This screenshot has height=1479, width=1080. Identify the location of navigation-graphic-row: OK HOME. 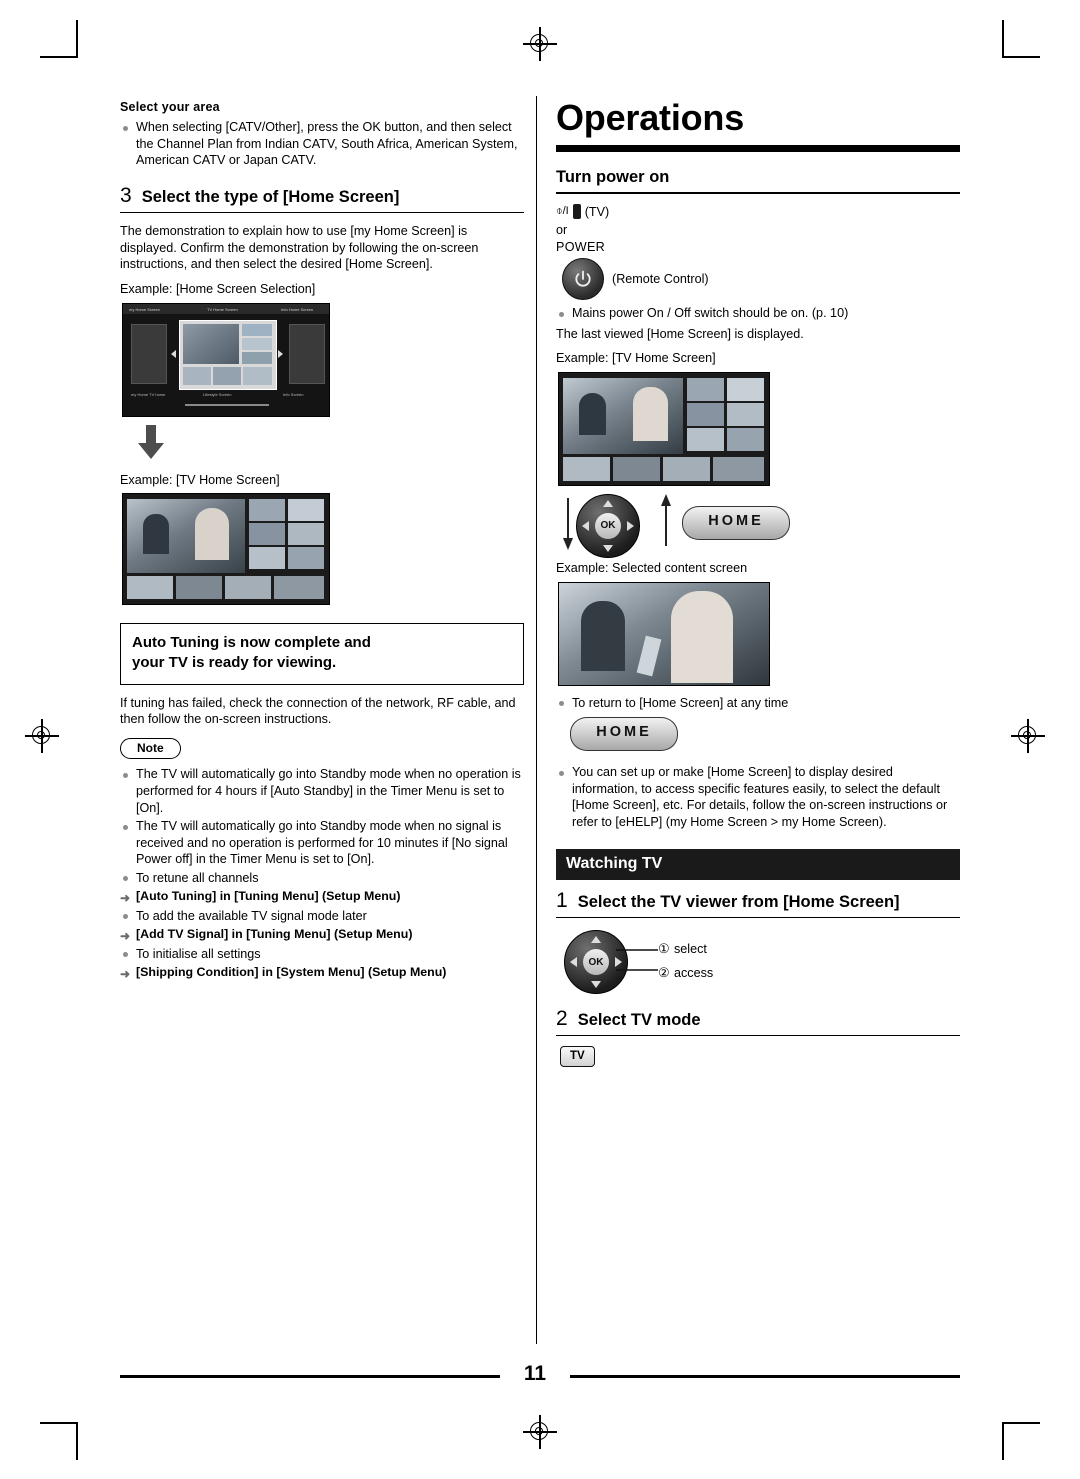
(758, 525).